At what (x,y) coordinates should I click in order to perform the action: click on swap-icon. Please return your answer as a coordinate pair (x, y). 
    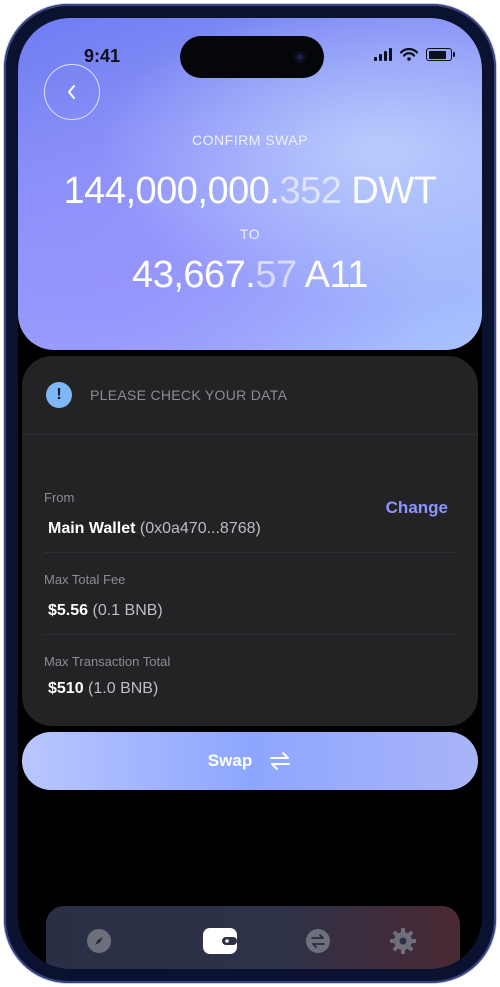
    Looking at the image, I should click on (318, 941).